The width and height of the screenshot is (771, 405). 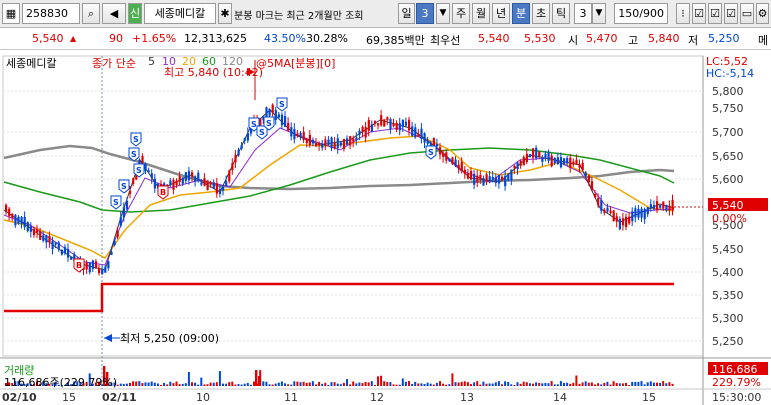 I want to click on checkbox-icon-3: ☑, so click(x=731, y=13).